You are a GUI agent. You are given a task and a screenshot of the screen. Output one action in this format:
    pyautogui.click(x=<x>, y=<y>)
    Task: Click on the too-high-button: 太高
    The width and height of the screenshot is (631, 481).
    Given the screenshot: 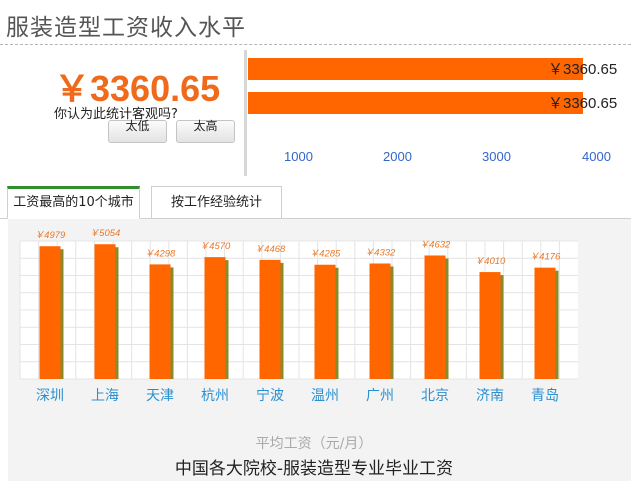 What is the action you would take?
    pyautogui.click(x=205, y=131)
    